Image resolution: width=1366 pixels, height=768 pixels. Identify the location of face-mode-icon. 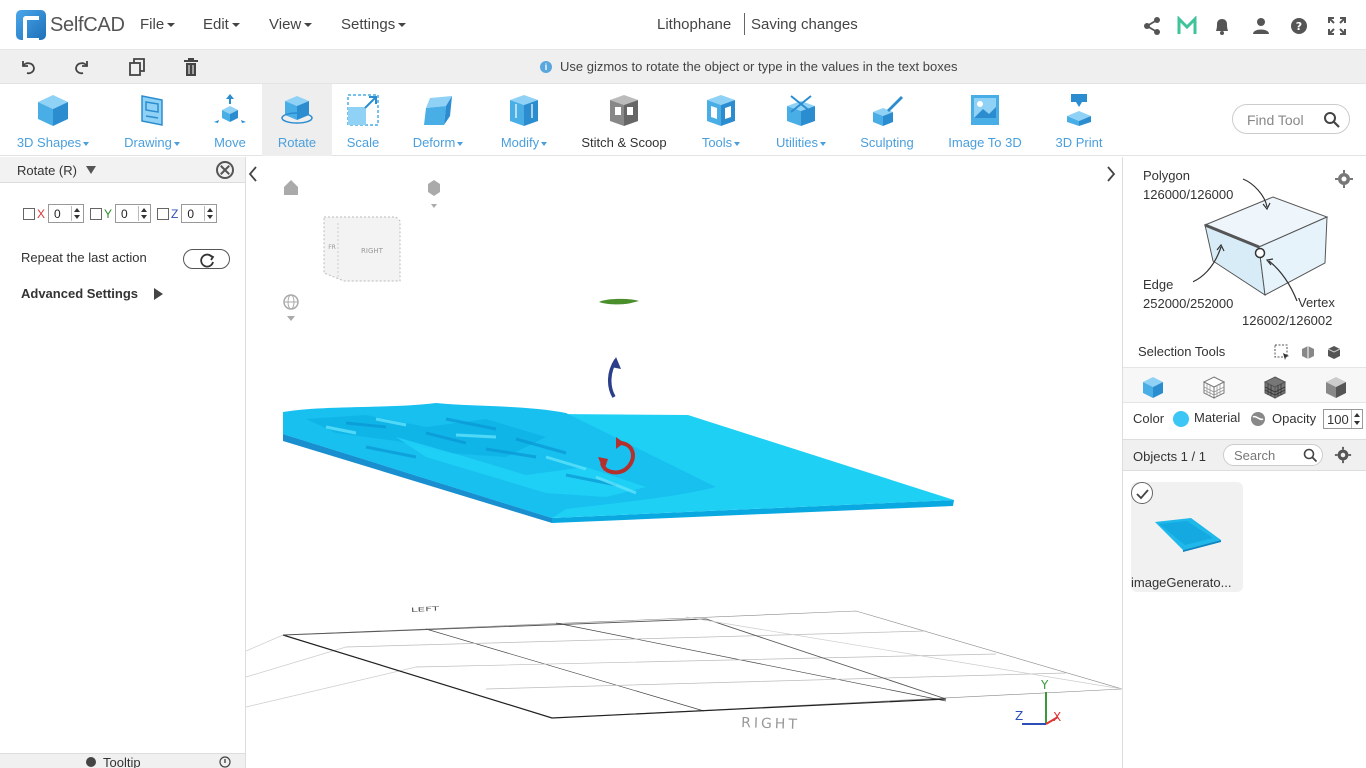
(1336, 387).